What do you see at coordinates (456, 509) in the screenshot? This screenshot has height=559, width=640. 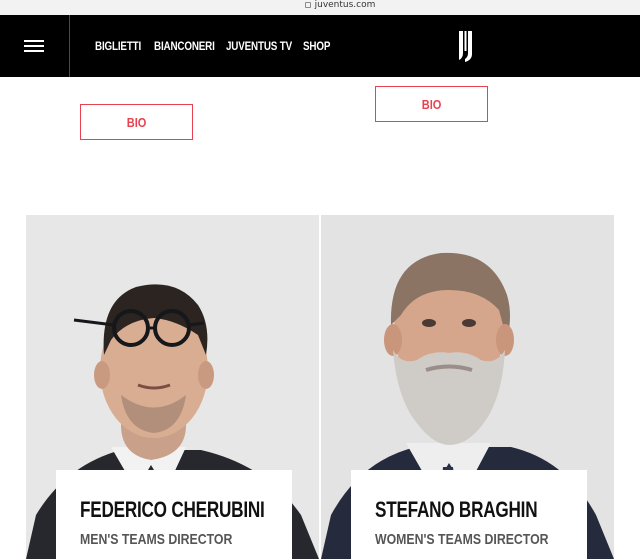 I see `person-name: STEFANO BRAGHIN` at bounding box center [456, 509].